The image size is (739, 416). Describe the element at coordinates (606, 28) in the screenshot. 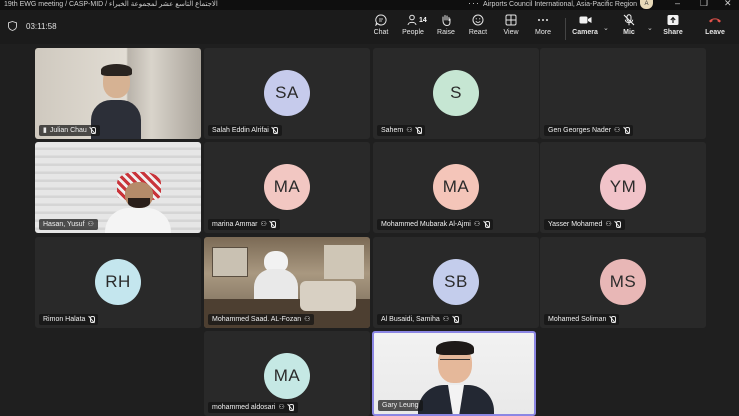

I see `camera-options-chevron-icon: ⌄` at that location.